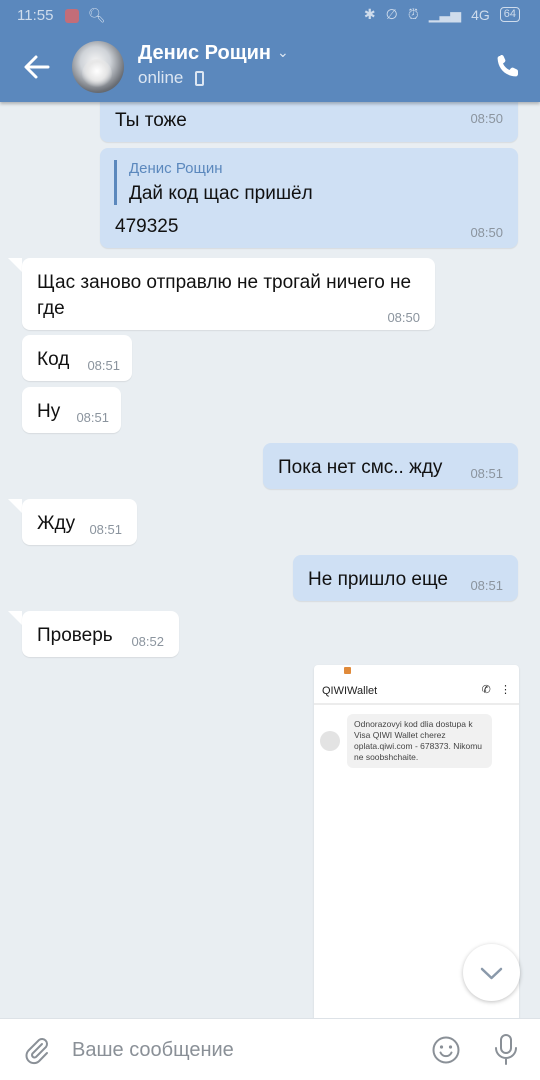 The height and width of the screenshot is (1080, 540). What do you see at coordinates (242, 1050) in the screenshot?
I see `message-input` at bounding box center [242, 1050].